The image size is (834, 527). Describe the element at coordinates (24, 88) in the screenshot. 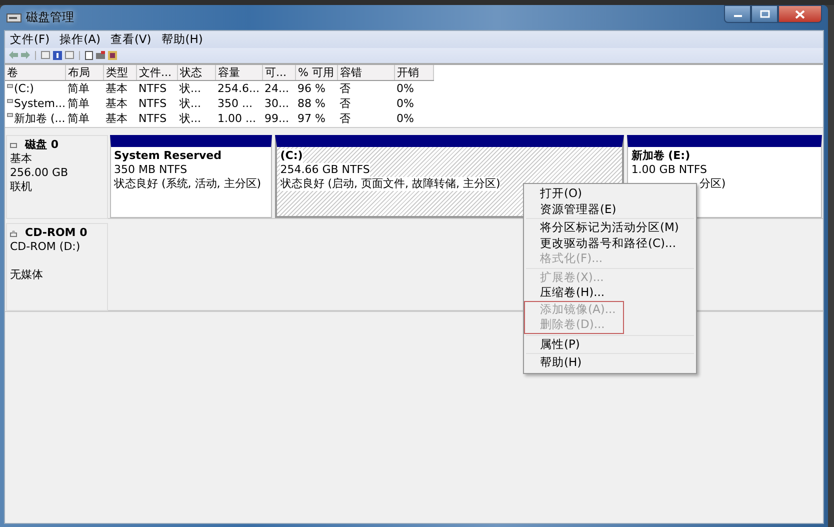

I see `table-cell: (C:)` at that location.